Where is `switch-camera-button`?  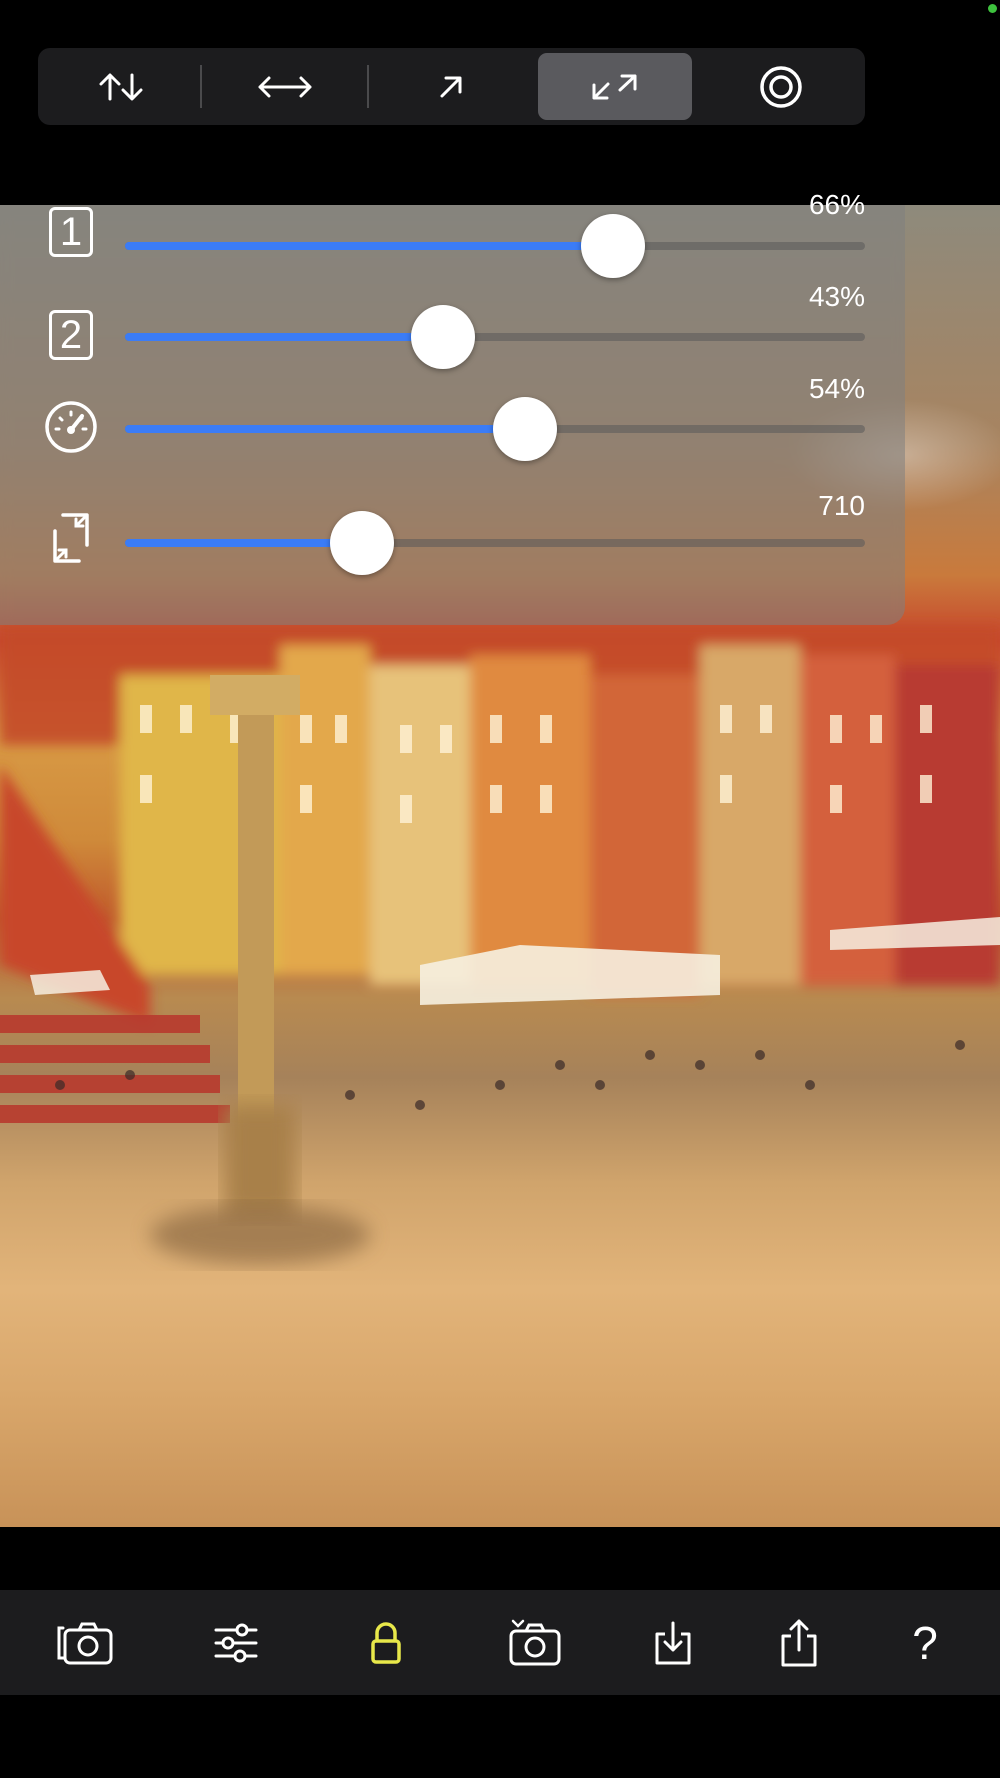
switch-camera-button is located at coordinates (86, 1643).